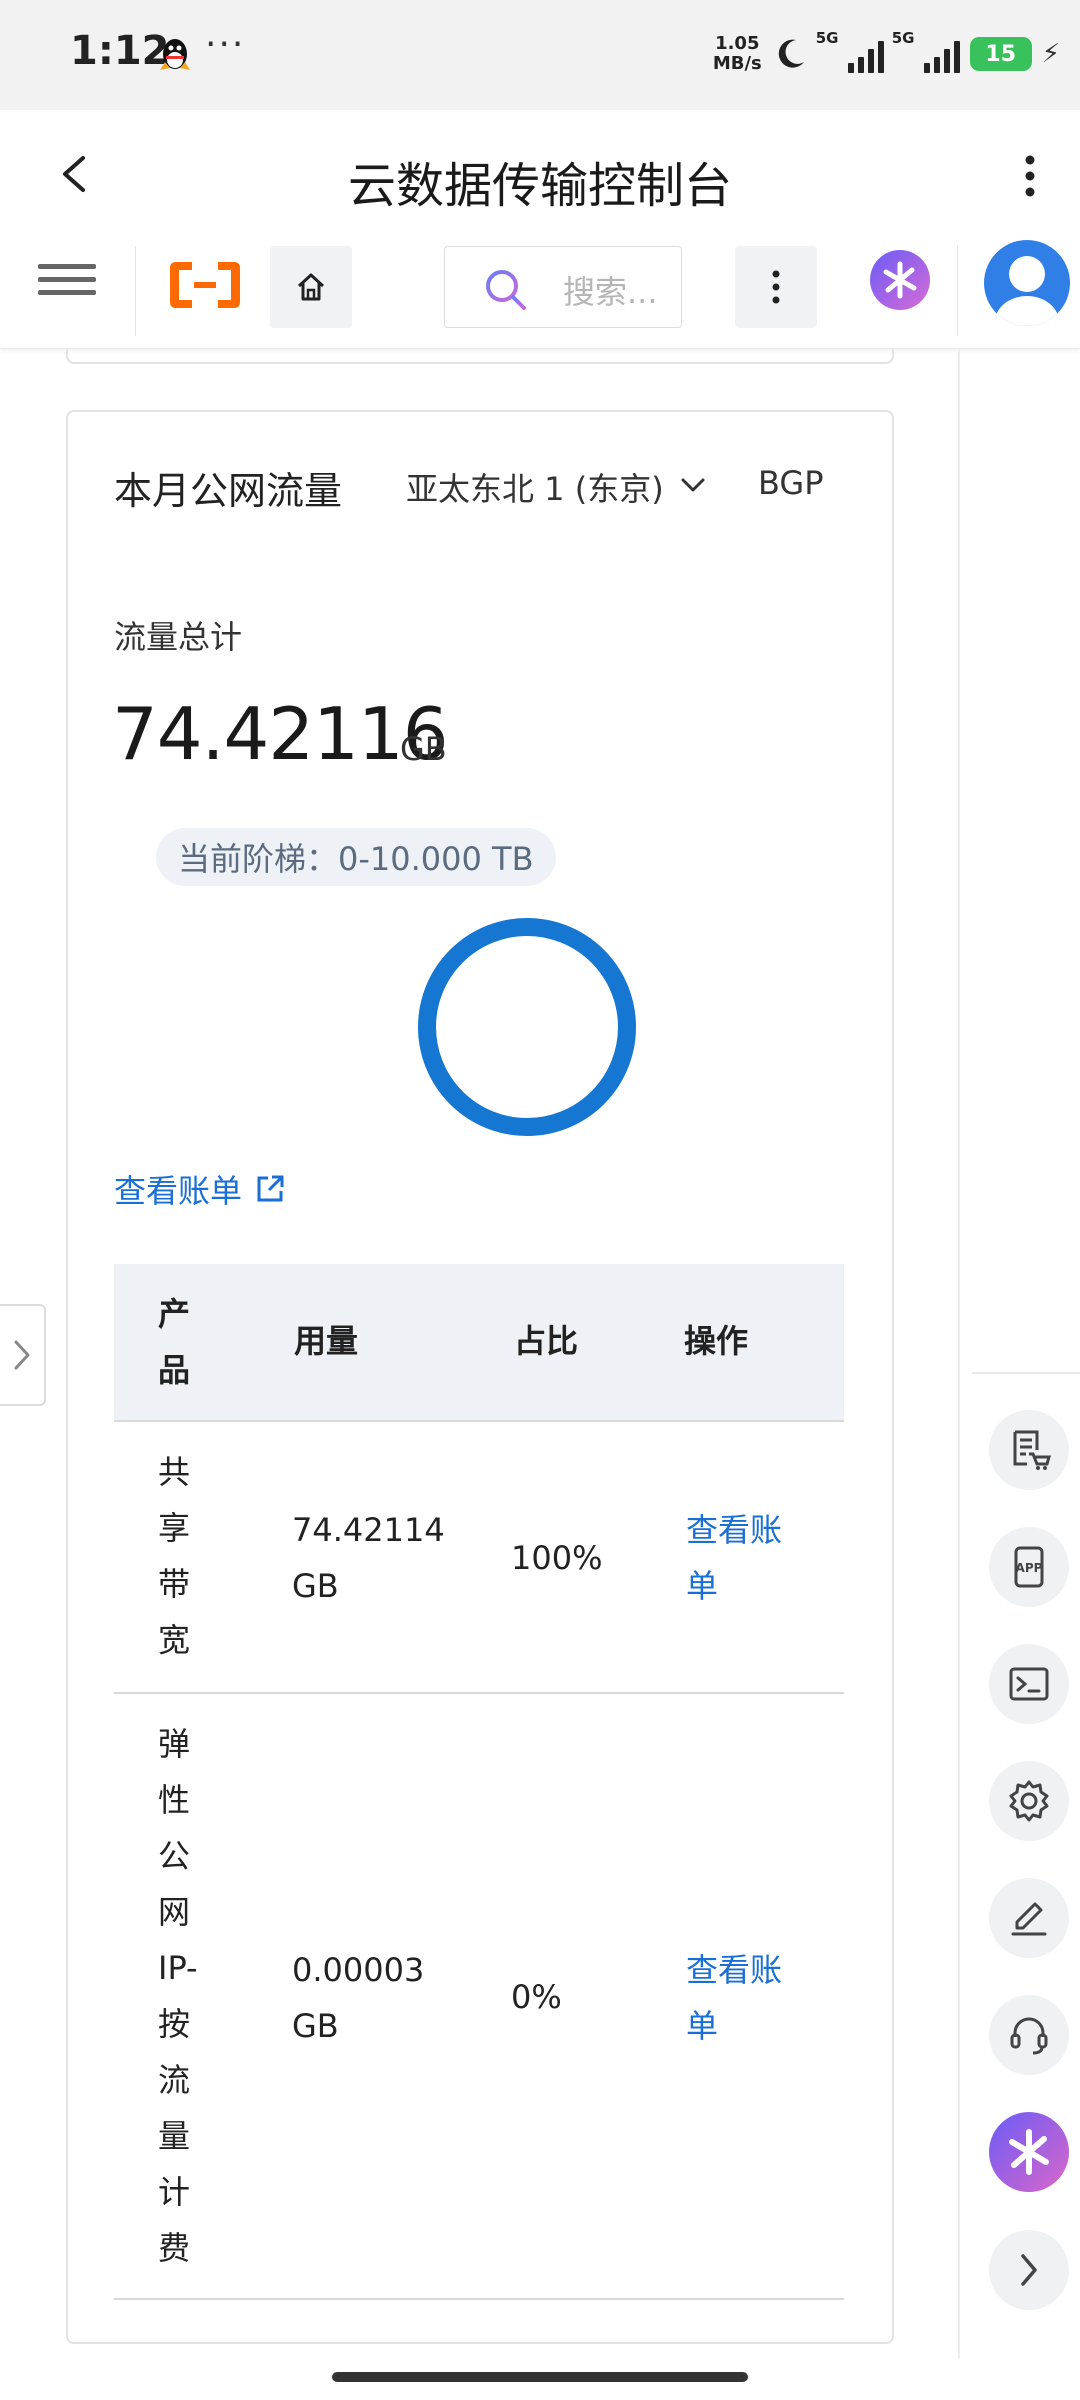 Image resolution: width=1080 pixels, height=2400 pixels. Describe the element at coordinates (1032, 1450) in the screenshot. I see `cart-receipt-icon` at that location.